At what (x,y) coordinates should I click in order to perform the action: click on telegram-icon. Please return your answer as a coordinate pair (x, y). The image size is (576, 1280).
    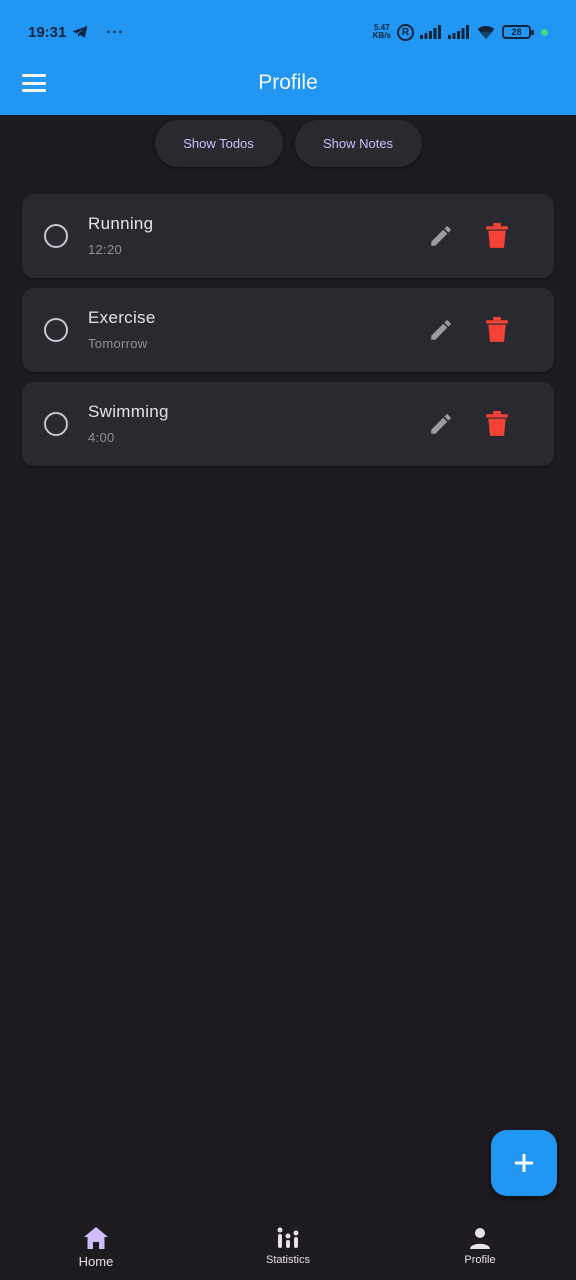
    Looking at the image, I should click on (80, 32).